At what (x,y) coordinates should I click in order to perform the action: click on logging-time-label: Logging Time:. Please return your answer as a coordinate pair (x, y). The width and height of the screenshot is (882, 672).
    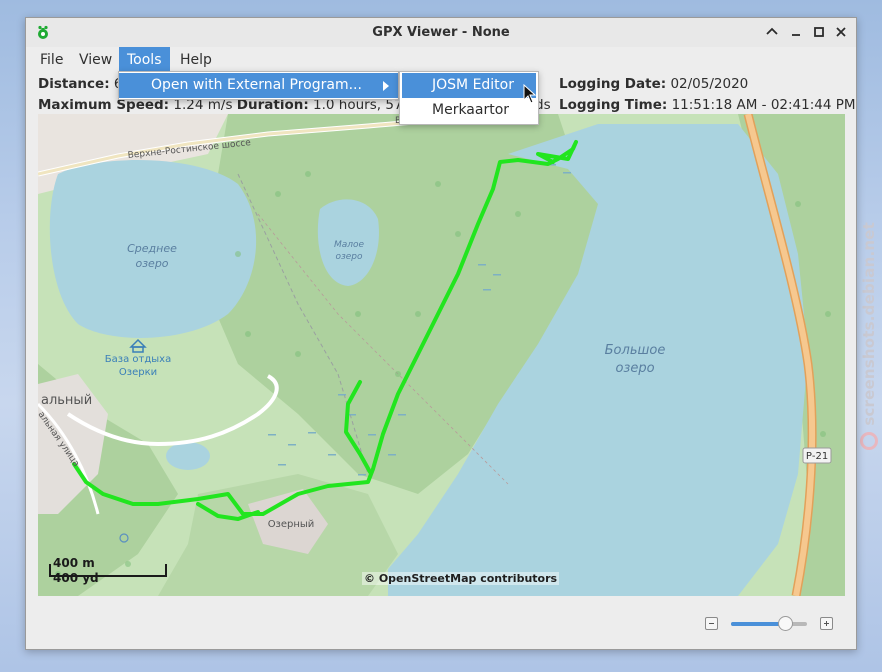
    Looking at the image, I should click on (613, 105).